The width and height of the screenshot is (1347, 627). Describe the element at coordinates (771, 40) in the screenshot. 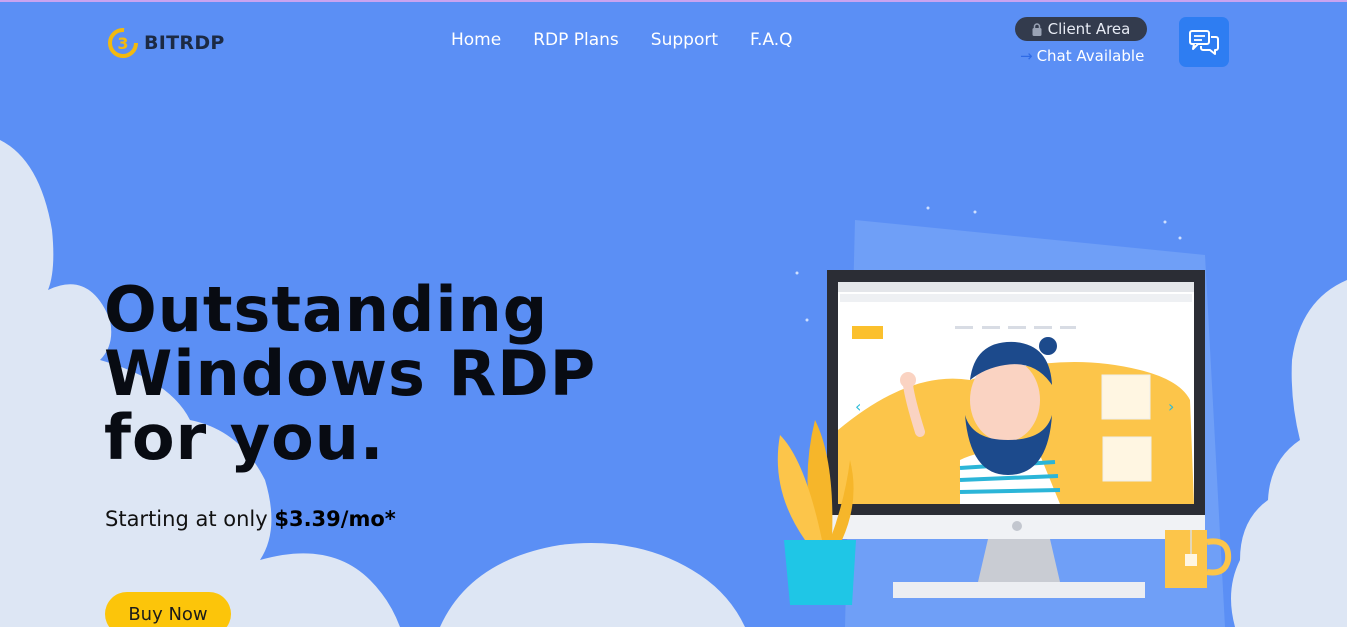

I see `nav-faq: F.A.Q` at that location.